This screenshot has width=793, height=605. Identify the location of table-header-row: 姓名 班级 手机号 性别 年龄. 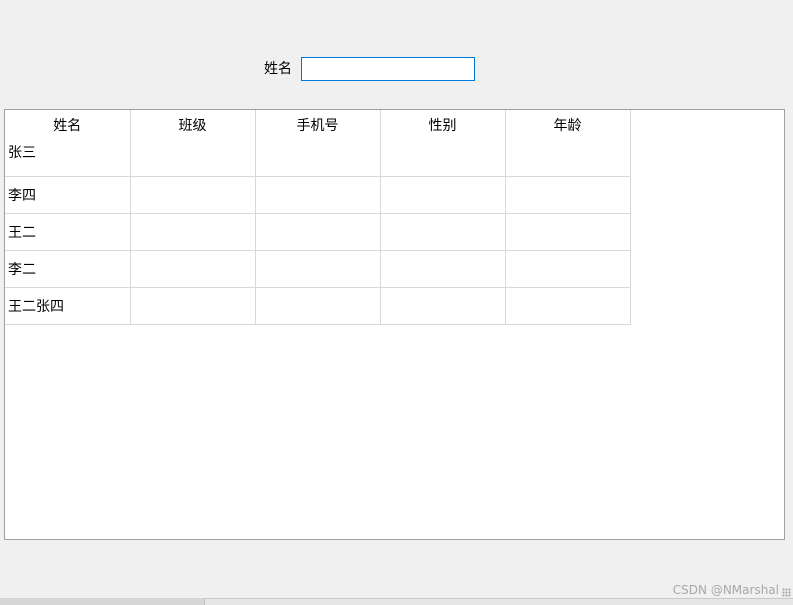
(318, 124).